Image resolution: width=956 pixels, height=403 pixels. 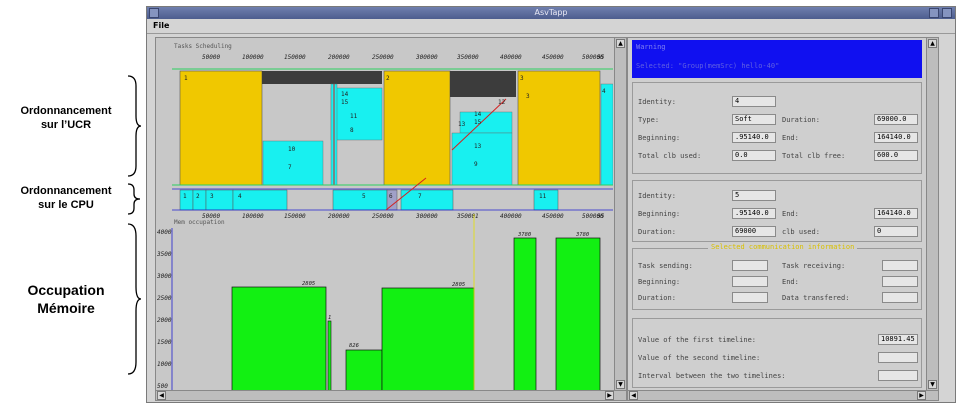 I want to click on ucr-task-label: 13, so click(x=462, y=124).